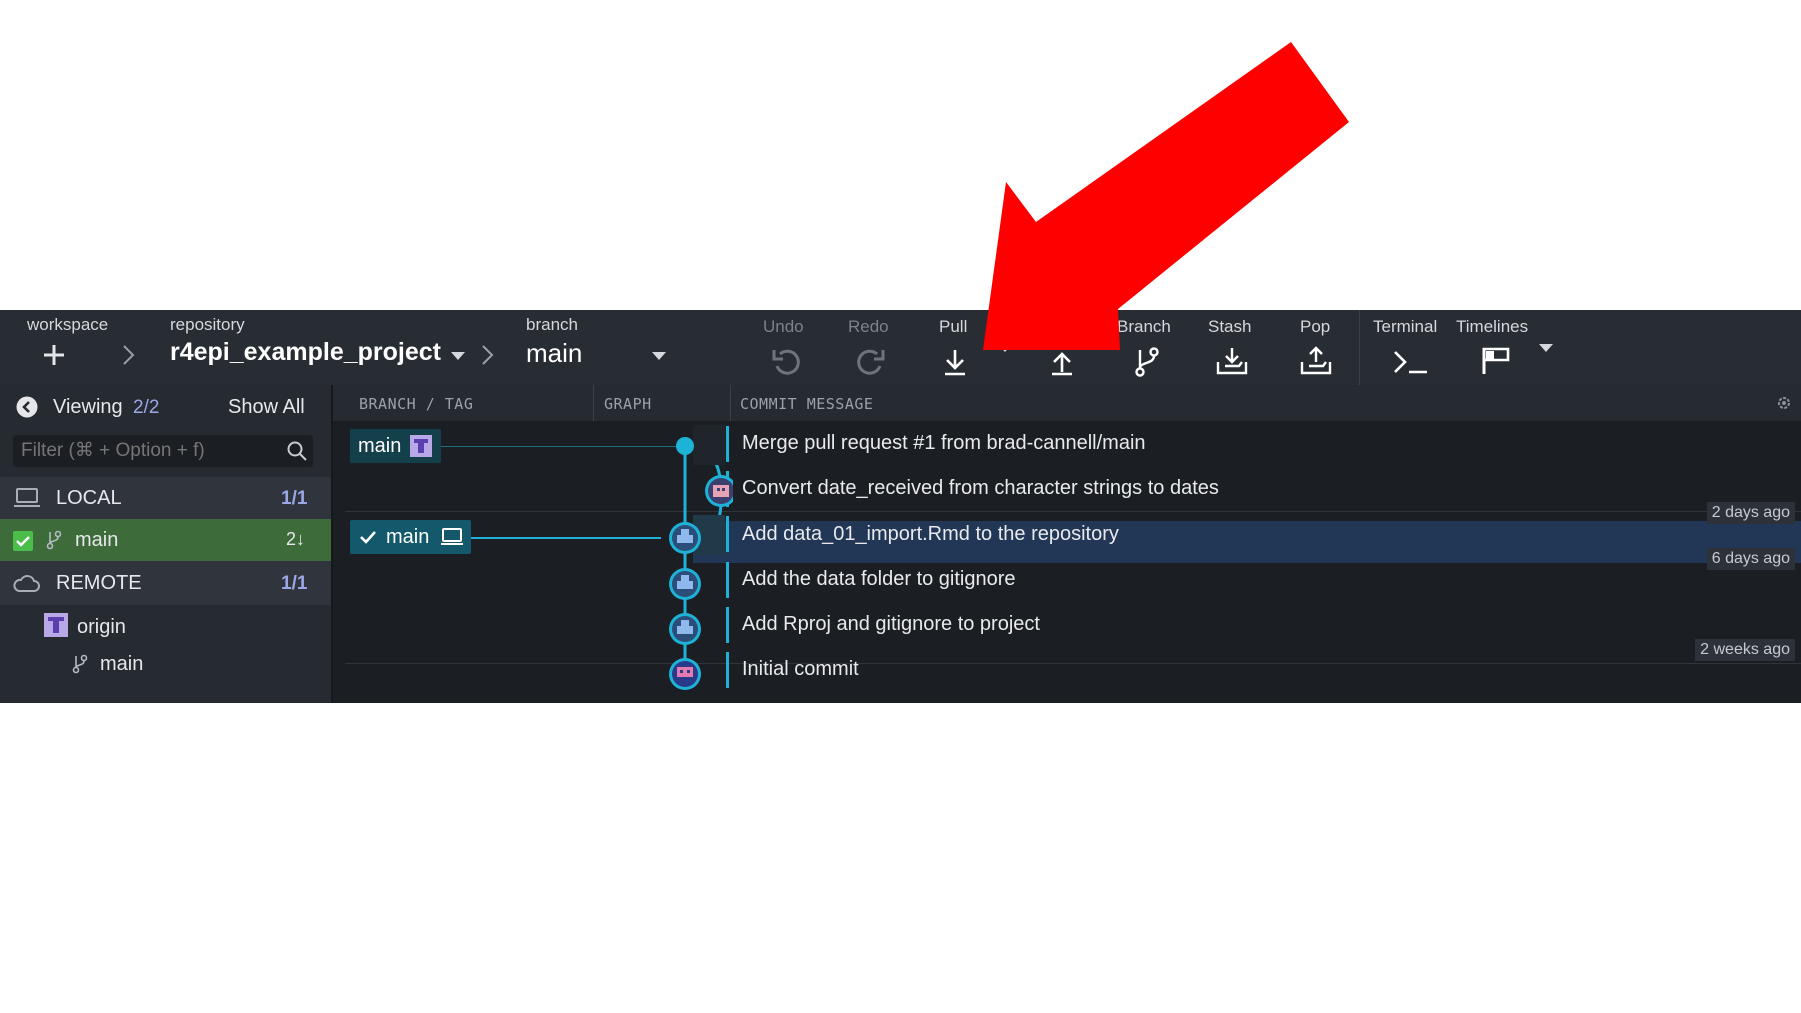 The height and width of the screenshot is (1013, 1801). Describe the element at coordinates (416, 404) in the screenshot. I see `branch-tag-column-header: BRANCH / TAG` at that location.